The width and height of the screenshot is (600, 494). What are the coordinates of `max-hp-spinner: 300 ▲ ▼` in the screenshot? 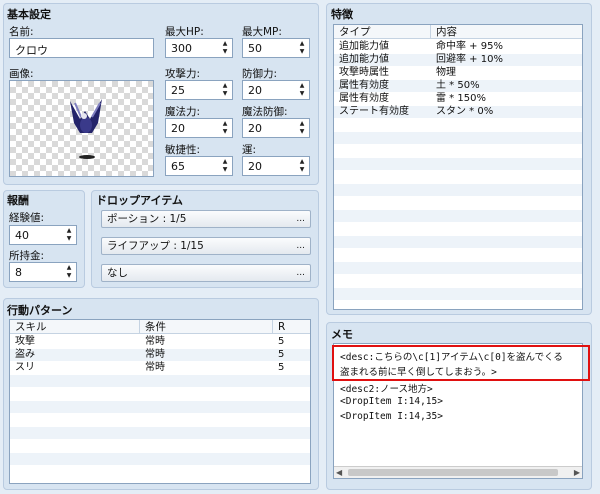 It's located at (199, 48).